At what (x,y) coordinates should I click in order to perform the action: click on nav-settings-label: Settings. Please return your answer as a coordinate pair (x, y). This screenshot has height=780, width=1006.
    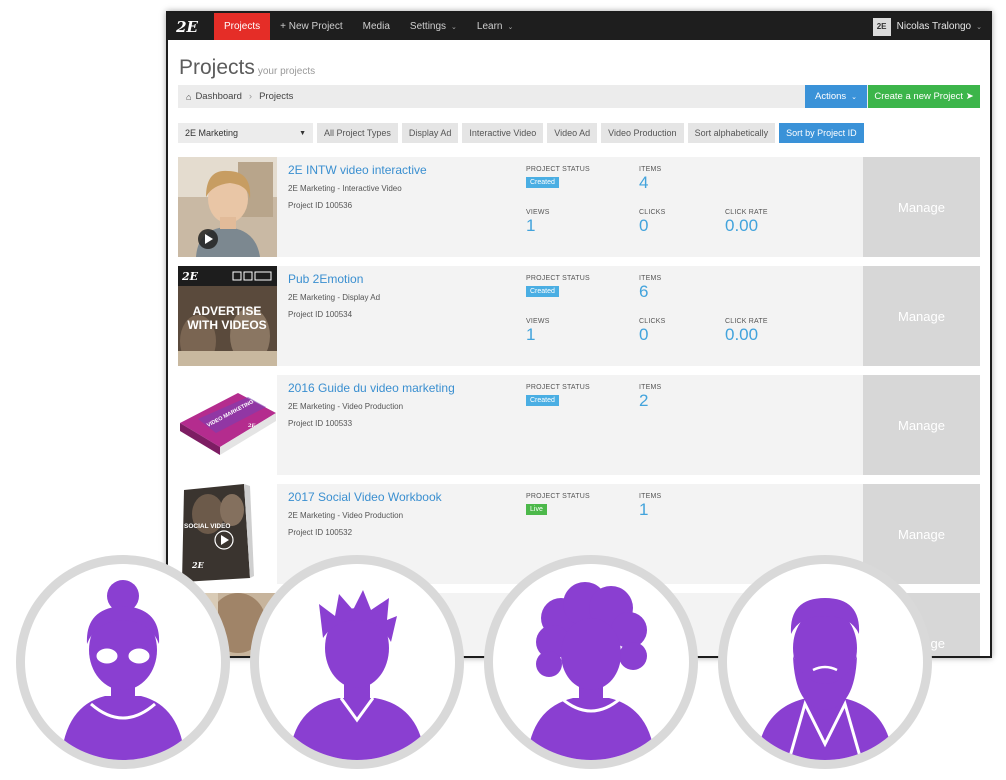
    Looking at the image, I should click on (428, 26).